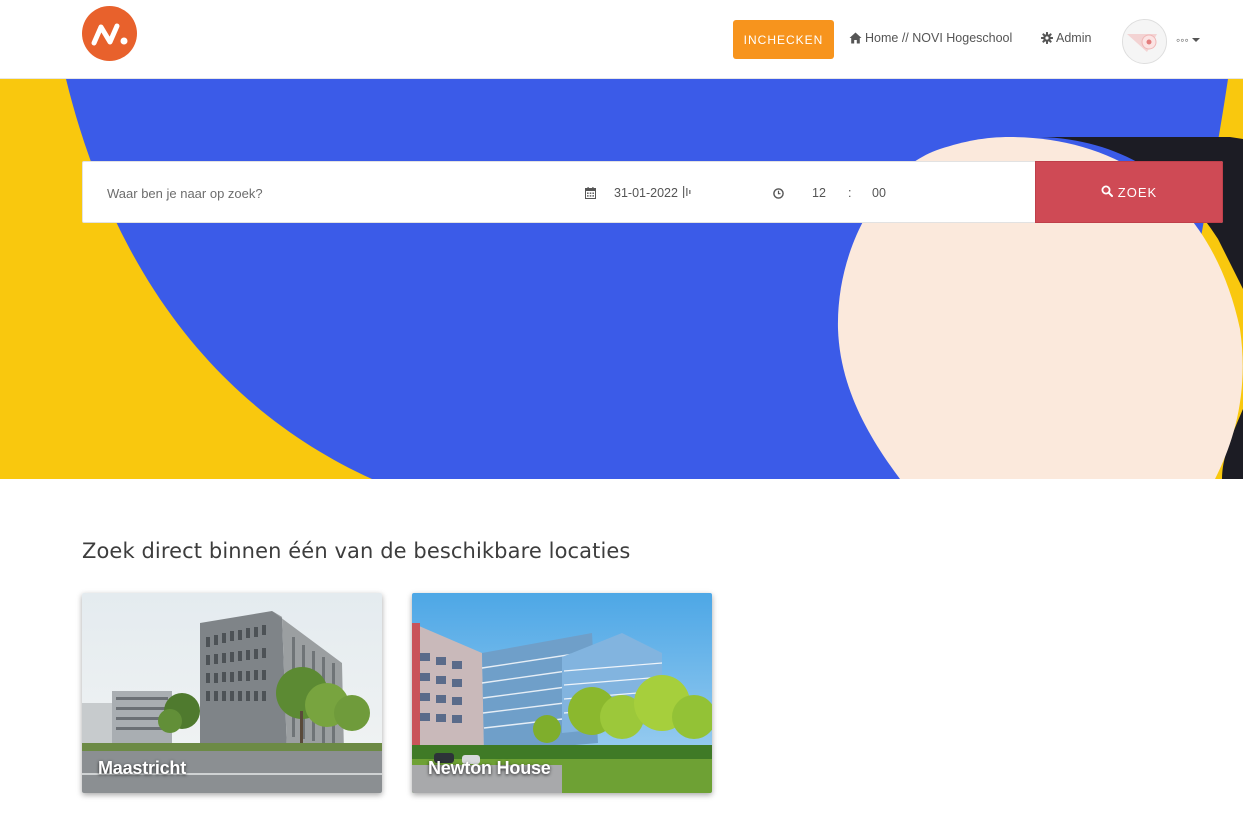 This screenshot has height=837, width=1243. What do you see at coordinates (1107, 192) in the screenshot?
I see `search-icon` at bounding box center [1107, 192].